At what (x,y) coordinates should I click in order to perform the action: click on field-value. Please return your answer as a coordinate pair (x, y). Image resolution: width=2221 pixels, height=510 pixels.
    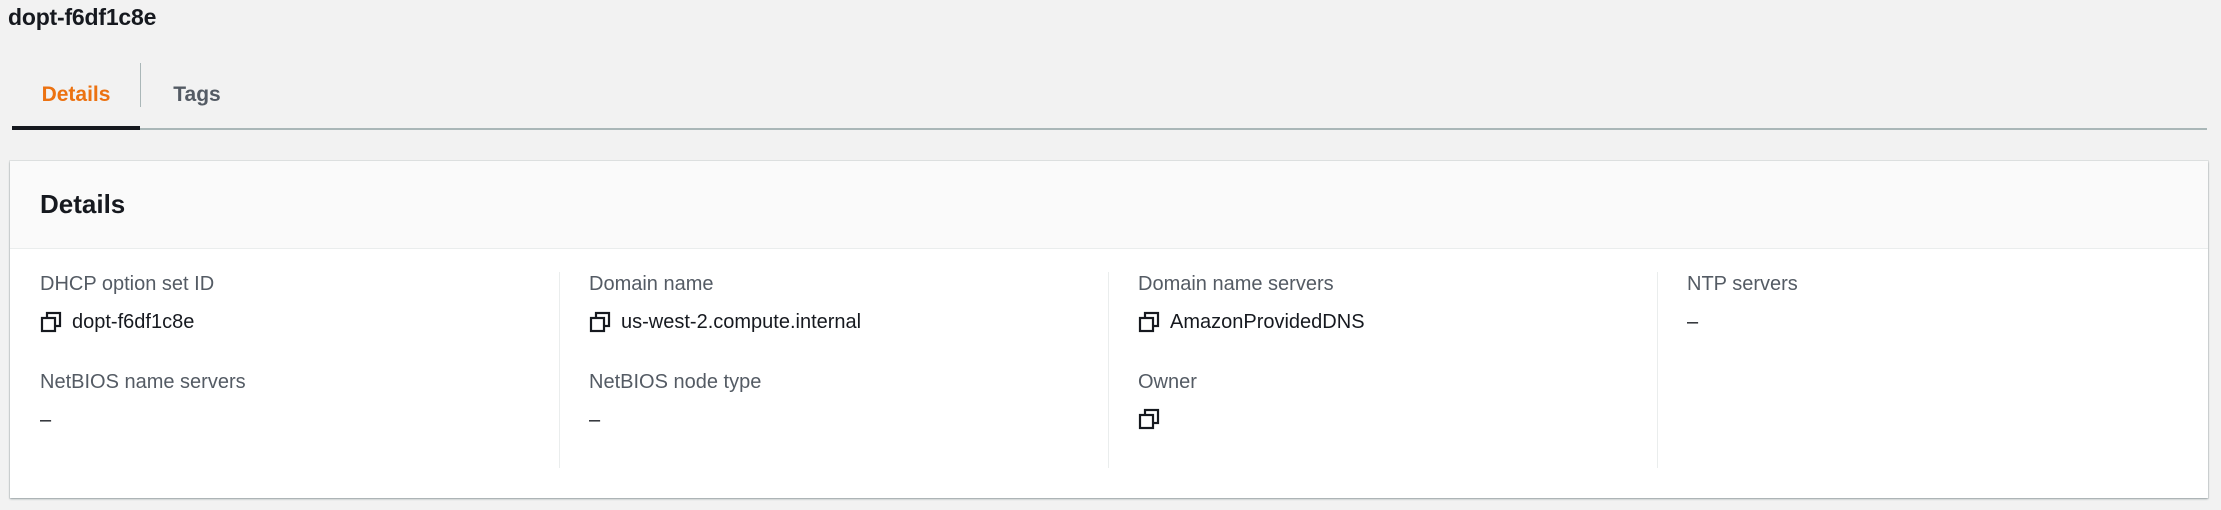
    Looking at the image, I should click on (1167, 419).